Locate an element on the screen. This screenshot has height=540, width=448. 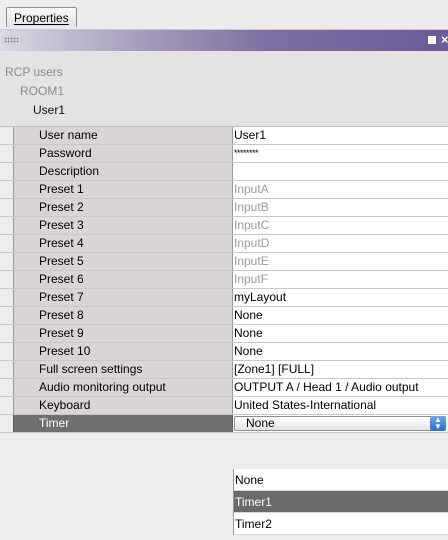
property-row-timer: Timer None ▲ ▼ is located at coordinates (224, 424).